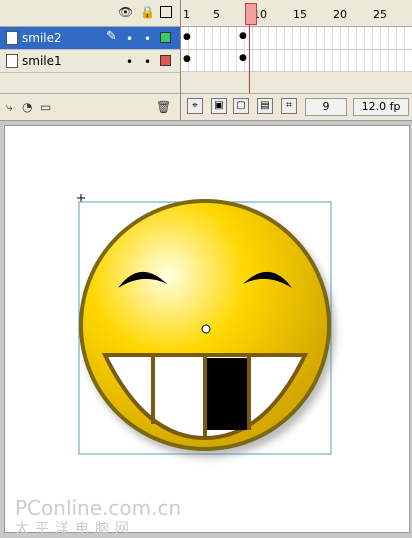 The height and width of the screenshot is (538, 412). What do you see at coordinates (249, 59) in the screenshot?
I see `playhead-line` at bounding box center [249, 59].